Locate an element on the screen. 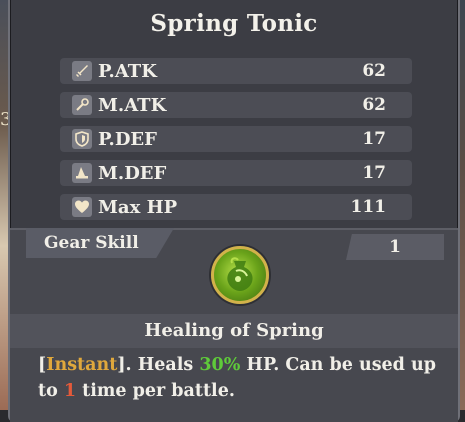 The width and height of the screenshot is (465, 422). item-title: Spring Tonic is located at coordinates (234, 23).